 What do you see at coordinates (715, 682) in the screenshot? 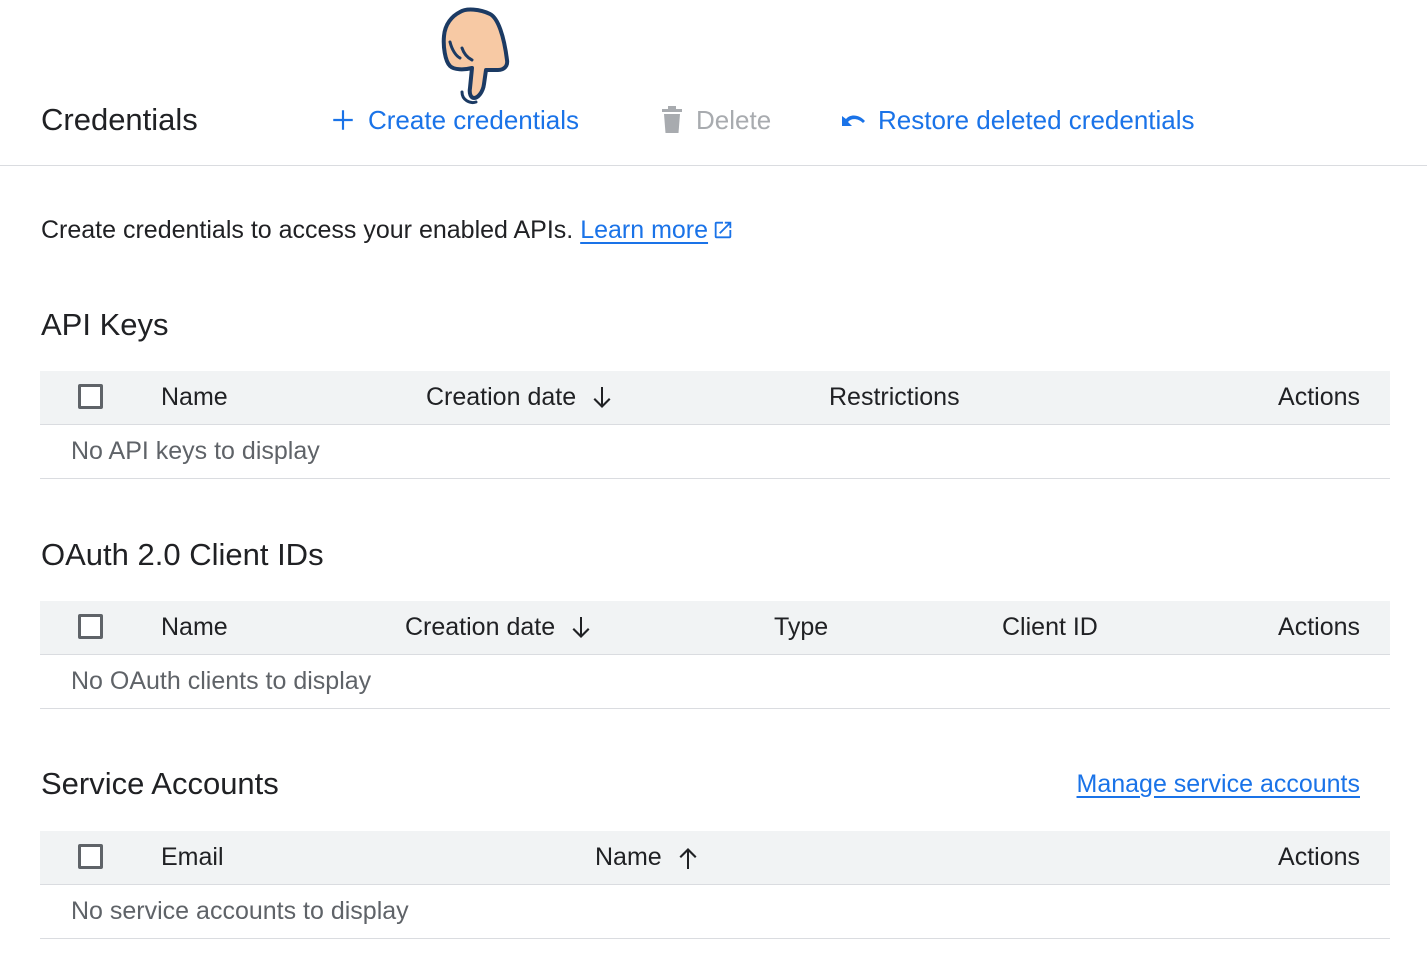
I see `table-row: No OAuth clients to display` at bounding box center [715, 682].